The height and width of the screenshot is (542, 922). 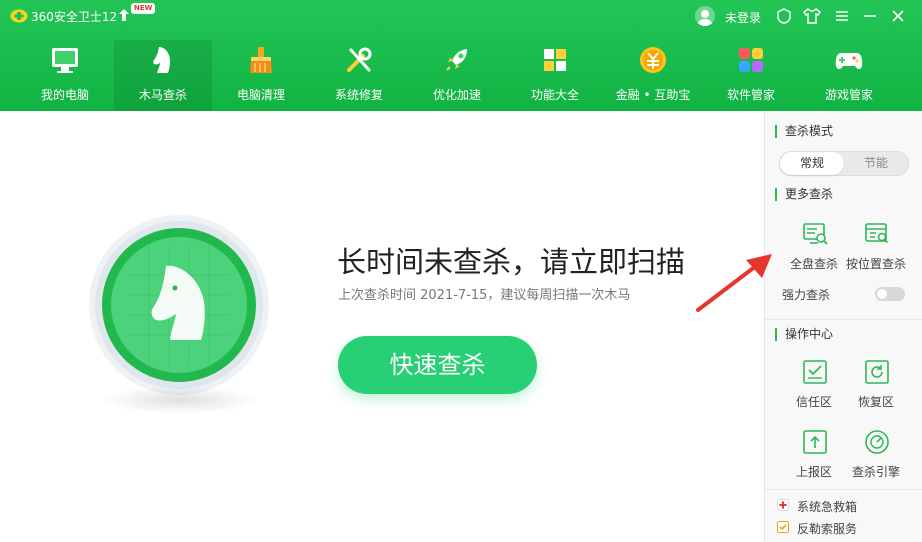 I want to click on nav-label: 游戏管家, so click(x=848, y=95).